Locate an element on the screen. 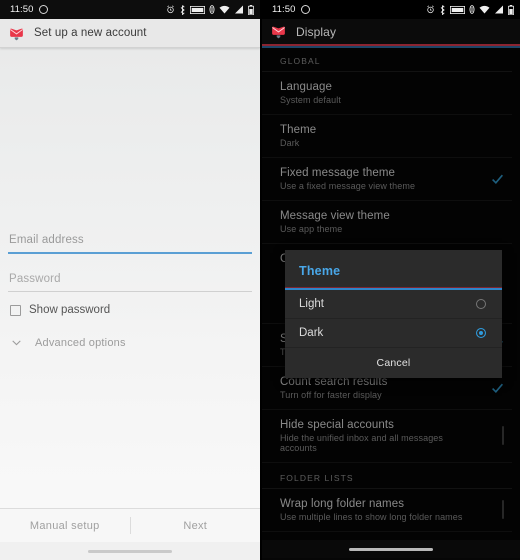 The image size is (520, 560). email-field-placeholder: Email address is located at coordinates (46, 240).